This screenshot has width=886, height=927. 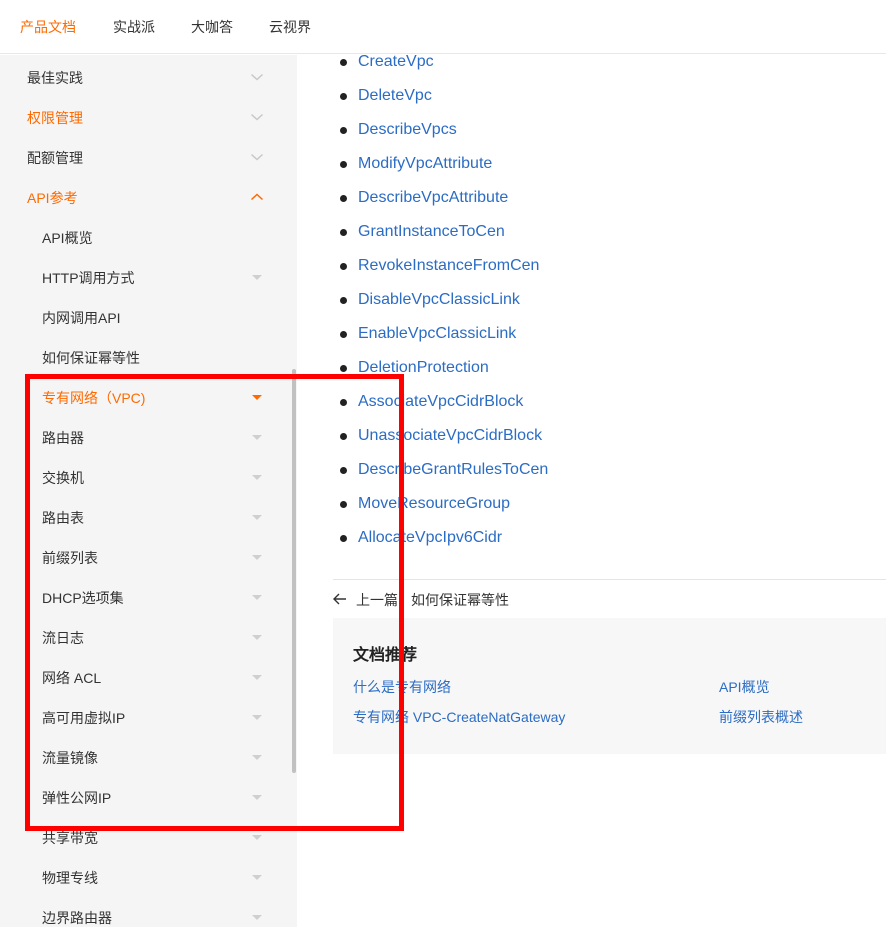 I want to click on previous-article-title: 如何保证幂等性, so click(x=460, y=600).